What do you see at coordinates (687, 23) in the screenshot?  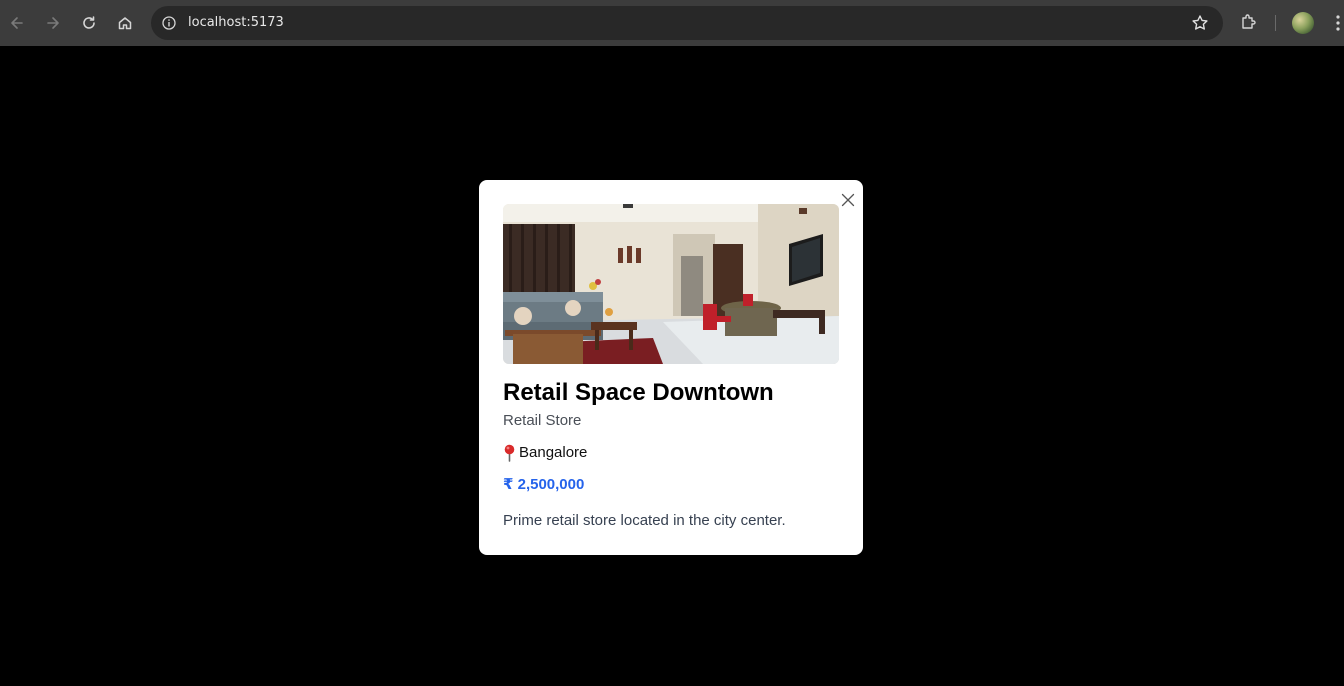 I see `address-bar: localhost:5173` at bounding box center [687, 23].